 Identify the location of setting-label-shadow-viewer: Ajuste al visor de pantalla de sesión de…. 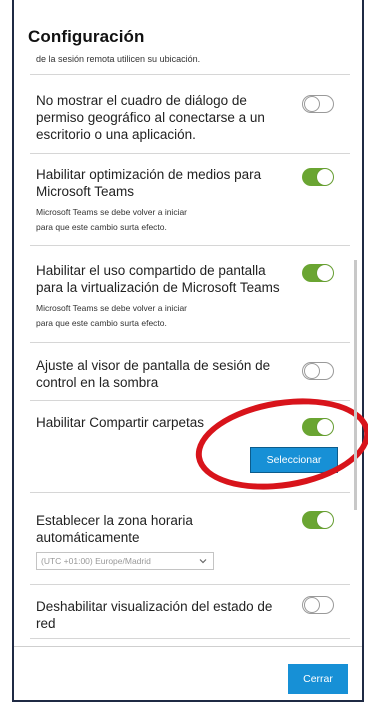
(153, 374).